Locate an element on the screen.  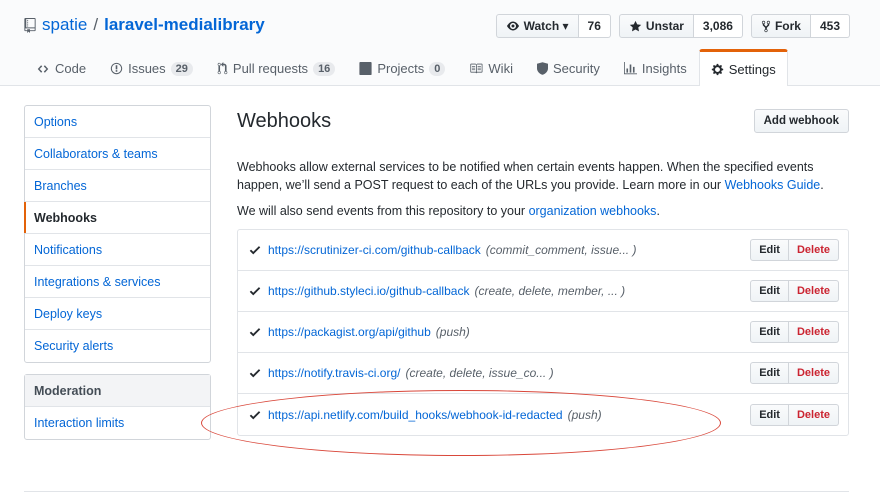
sidebar-item-options: Options is located at coordinates (117, 122).